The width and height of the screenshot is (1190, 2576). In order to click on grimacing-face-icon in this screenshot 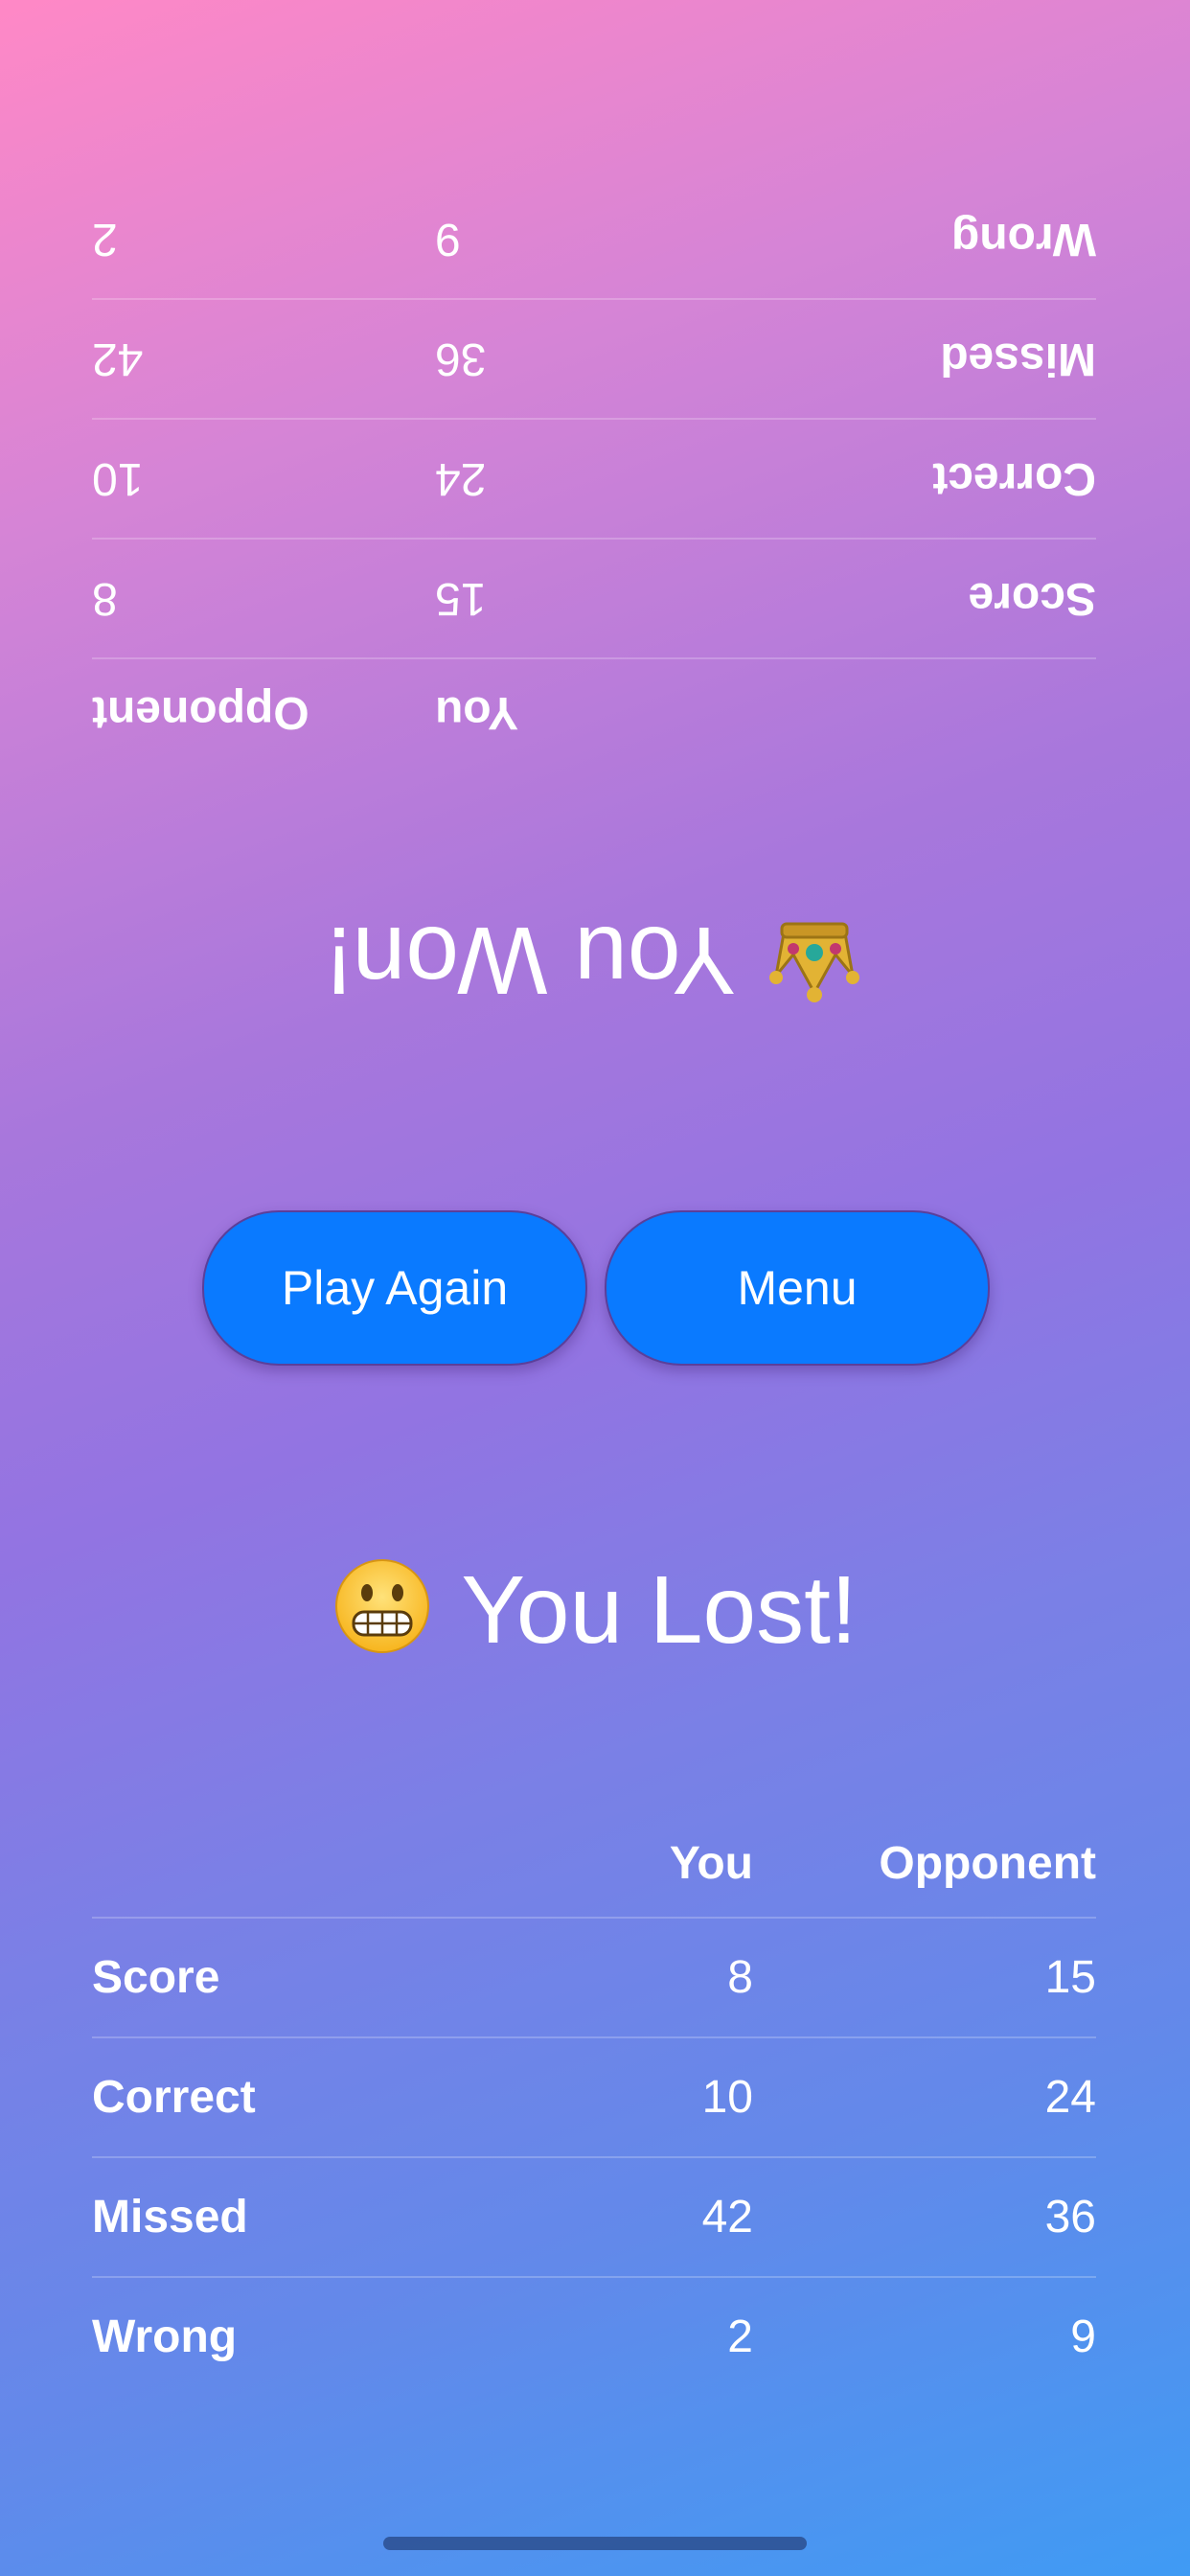, I will do `click(382, 1606)`.